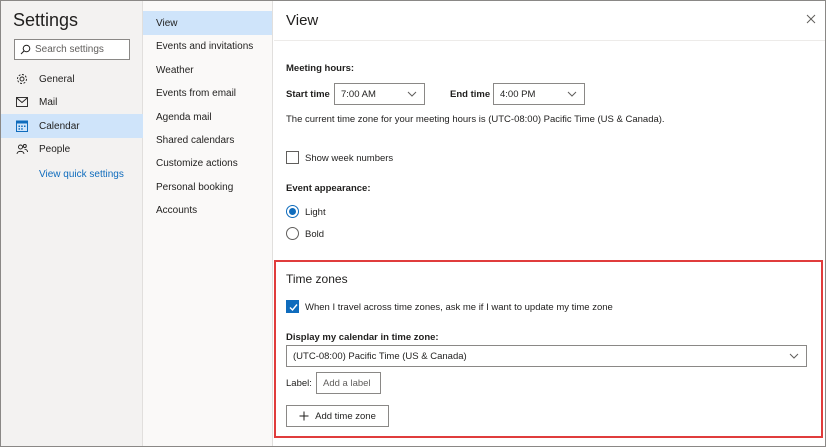  I want to click on nav-item-label: Calendar, so click(59, 126).